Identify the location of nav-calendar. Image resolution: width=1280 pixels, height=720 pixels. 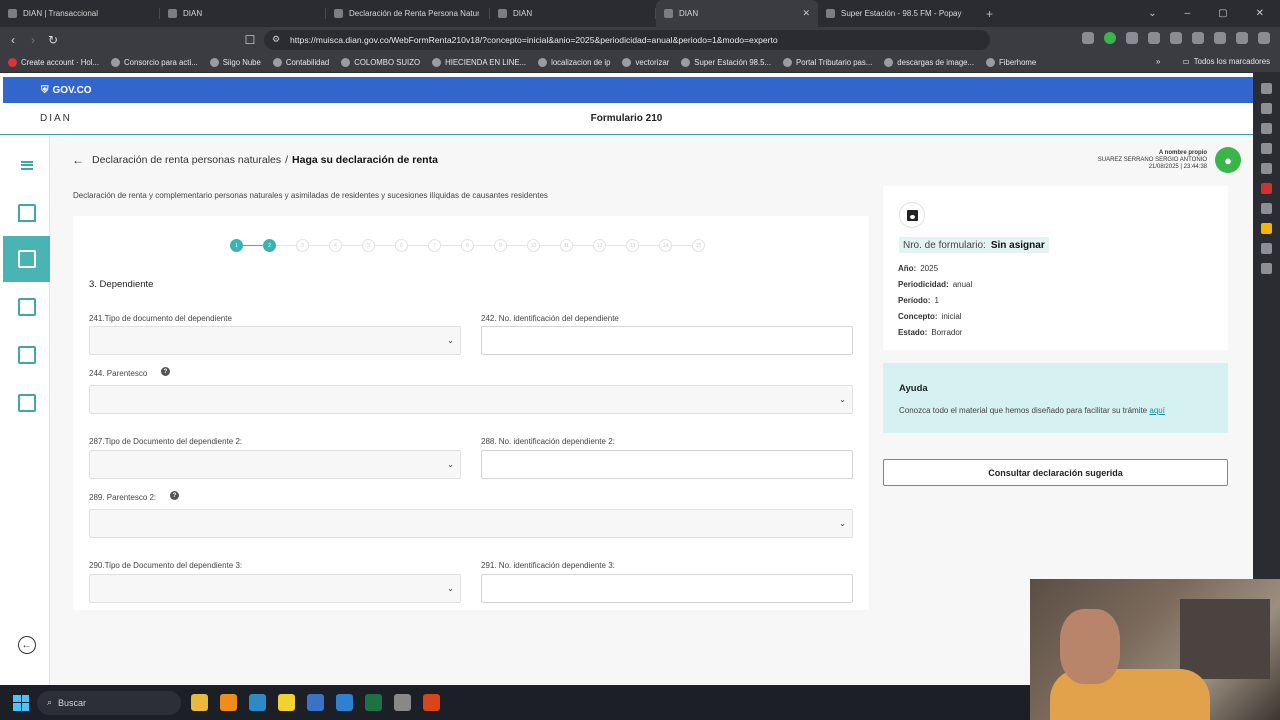
(26, 307).